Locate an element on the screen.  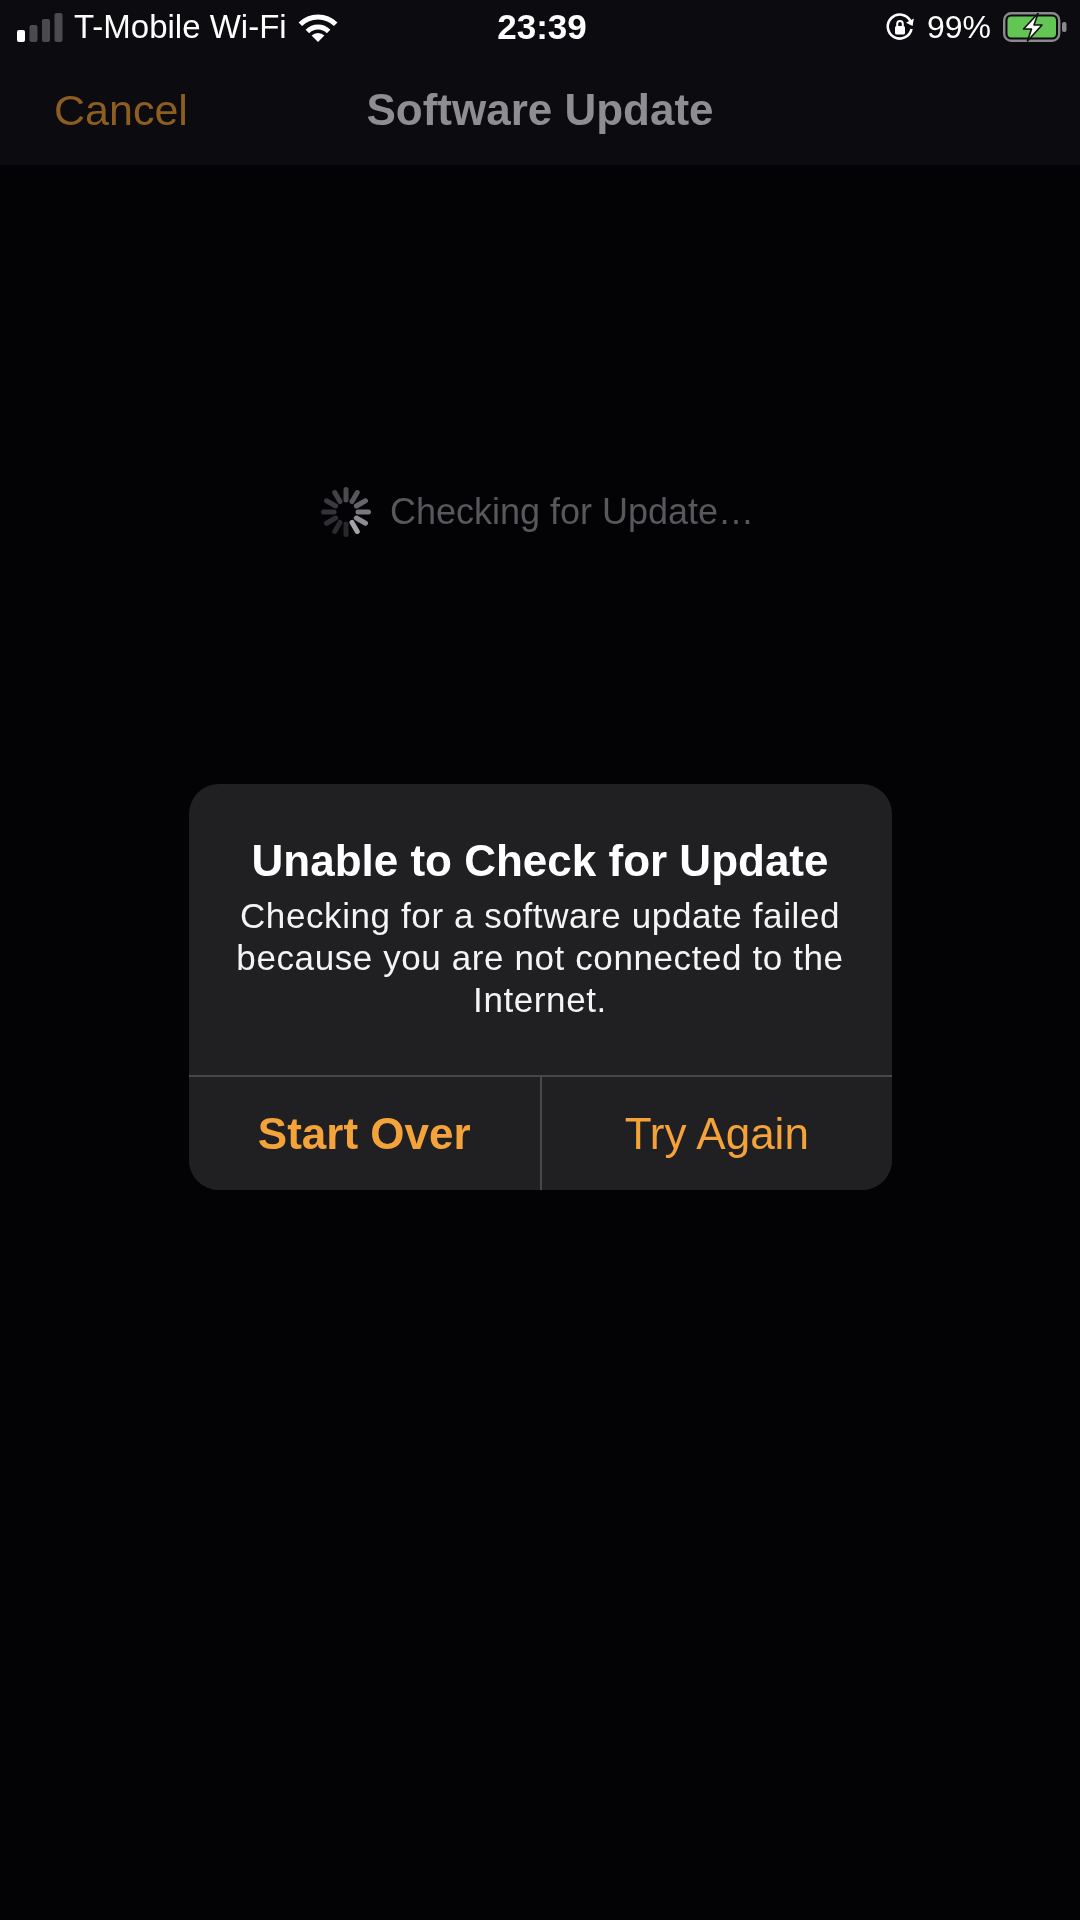
battery-percentage: 99% is located at coordinates (958, 27).